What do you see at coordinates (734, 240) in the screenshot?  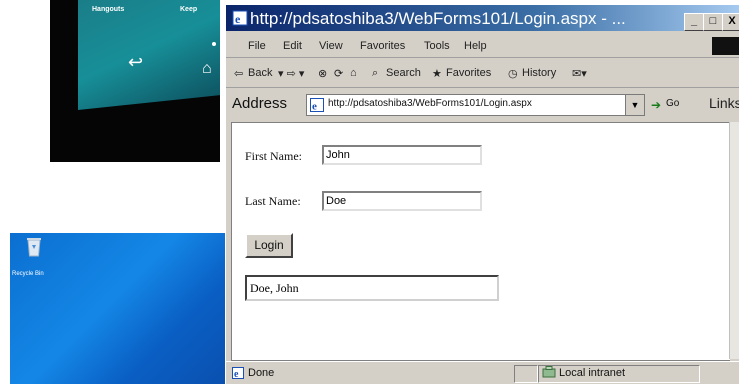 I see `vertical-scrollbar` at bounding box center [734, 240].